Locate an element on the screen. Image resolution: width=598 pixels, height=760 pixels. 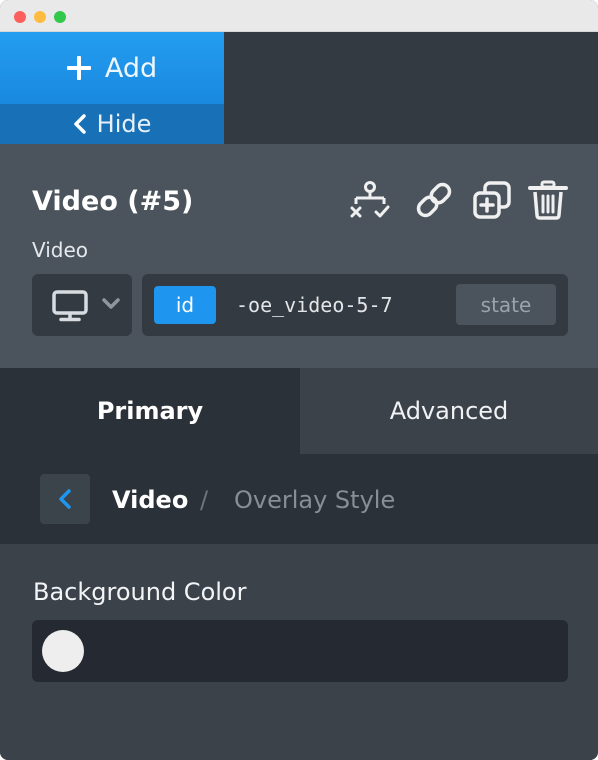
tab-bar: Primary Advanced is located at coordinates (299, 411).